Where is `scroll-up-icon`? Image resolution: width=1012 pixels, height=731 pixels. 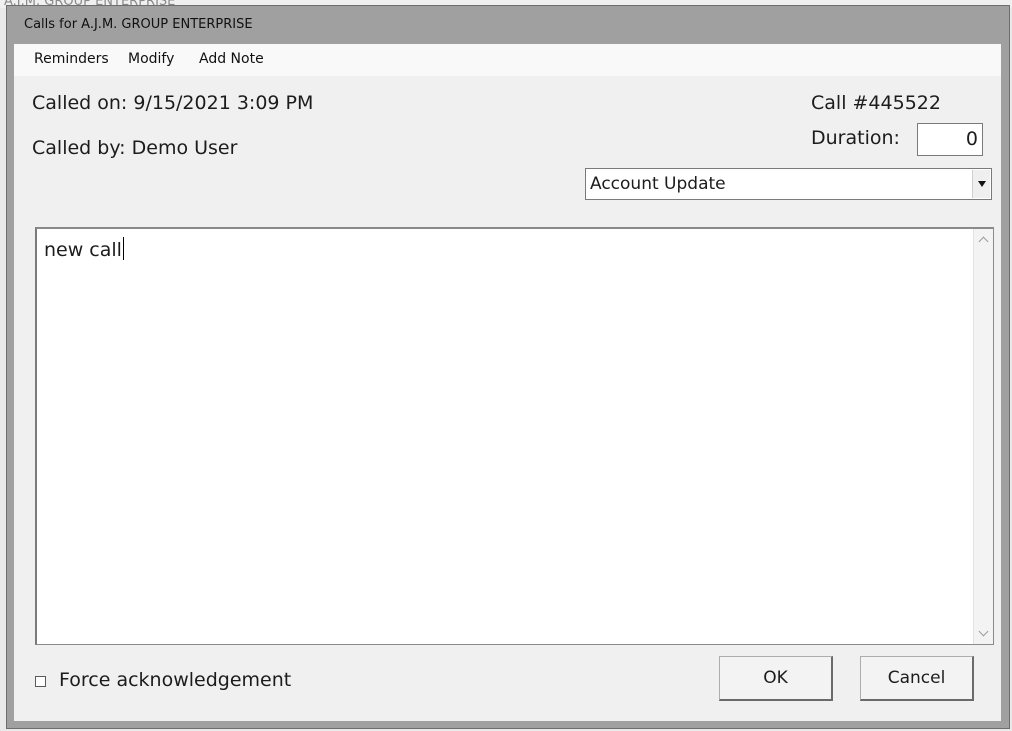
scroll-up-icon is located at coordinates (983, 241).